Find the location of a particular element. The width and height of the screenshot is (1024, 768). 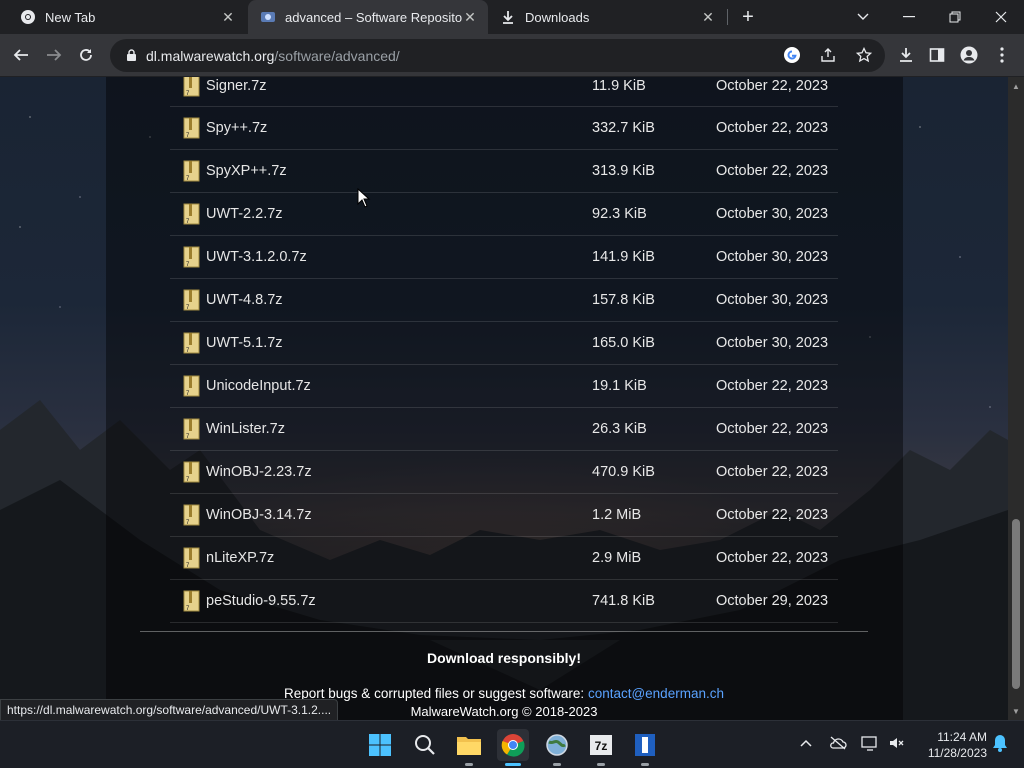

close-window-button is located at coordinates (1001, 17).